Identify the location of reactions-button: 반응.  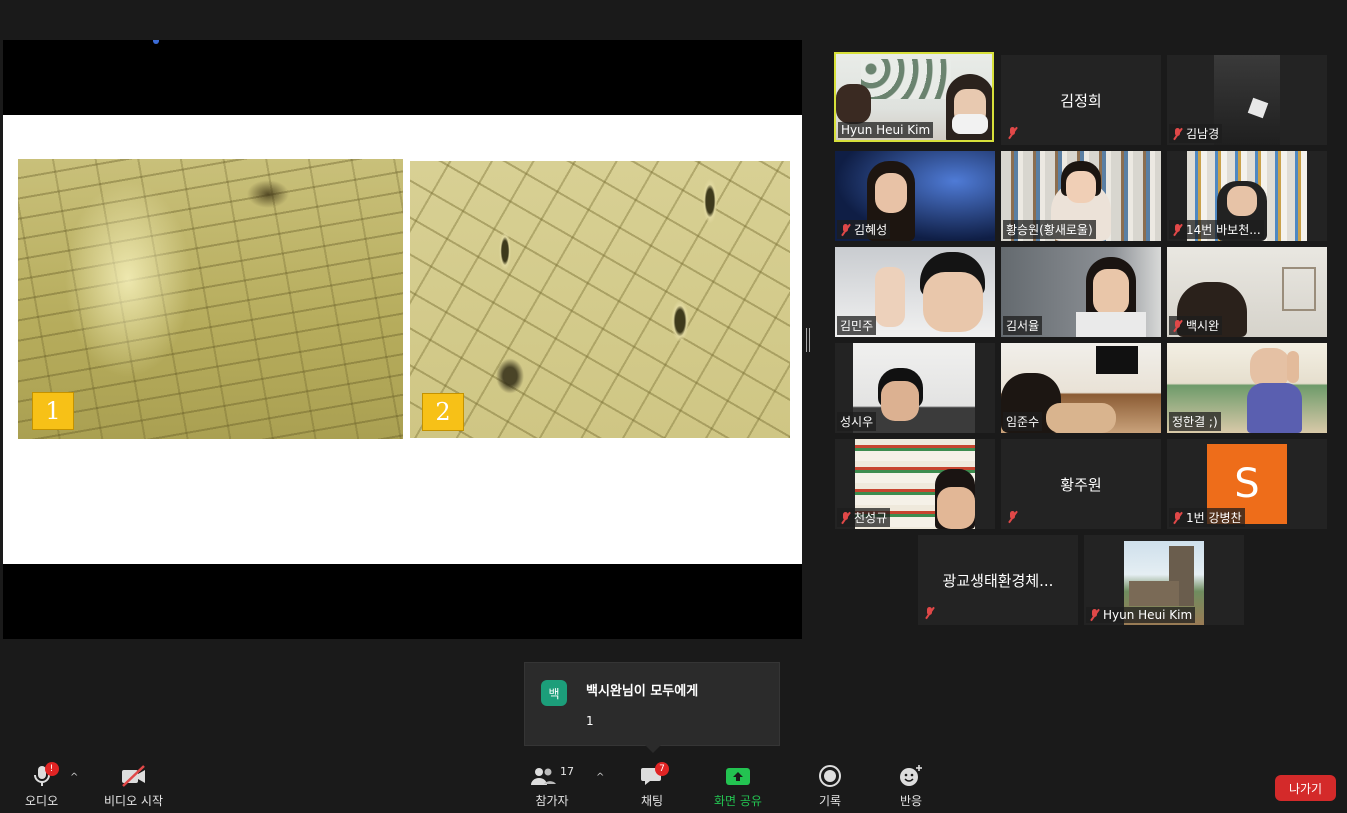
(911, 786).